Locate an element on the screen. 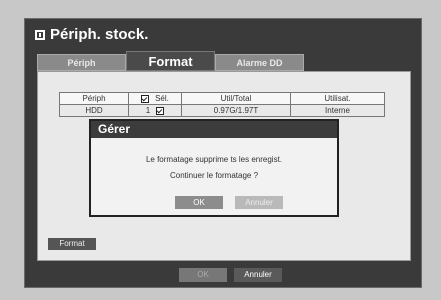  cell-device: HDD is located at coordinates (94, 110).